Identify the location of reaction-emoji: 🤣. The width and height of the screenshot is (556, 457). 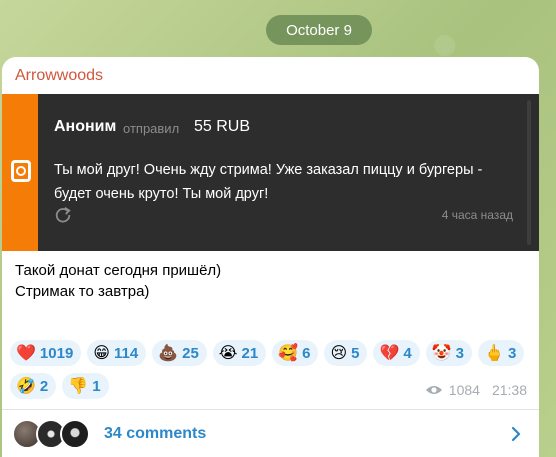
(26, 385).